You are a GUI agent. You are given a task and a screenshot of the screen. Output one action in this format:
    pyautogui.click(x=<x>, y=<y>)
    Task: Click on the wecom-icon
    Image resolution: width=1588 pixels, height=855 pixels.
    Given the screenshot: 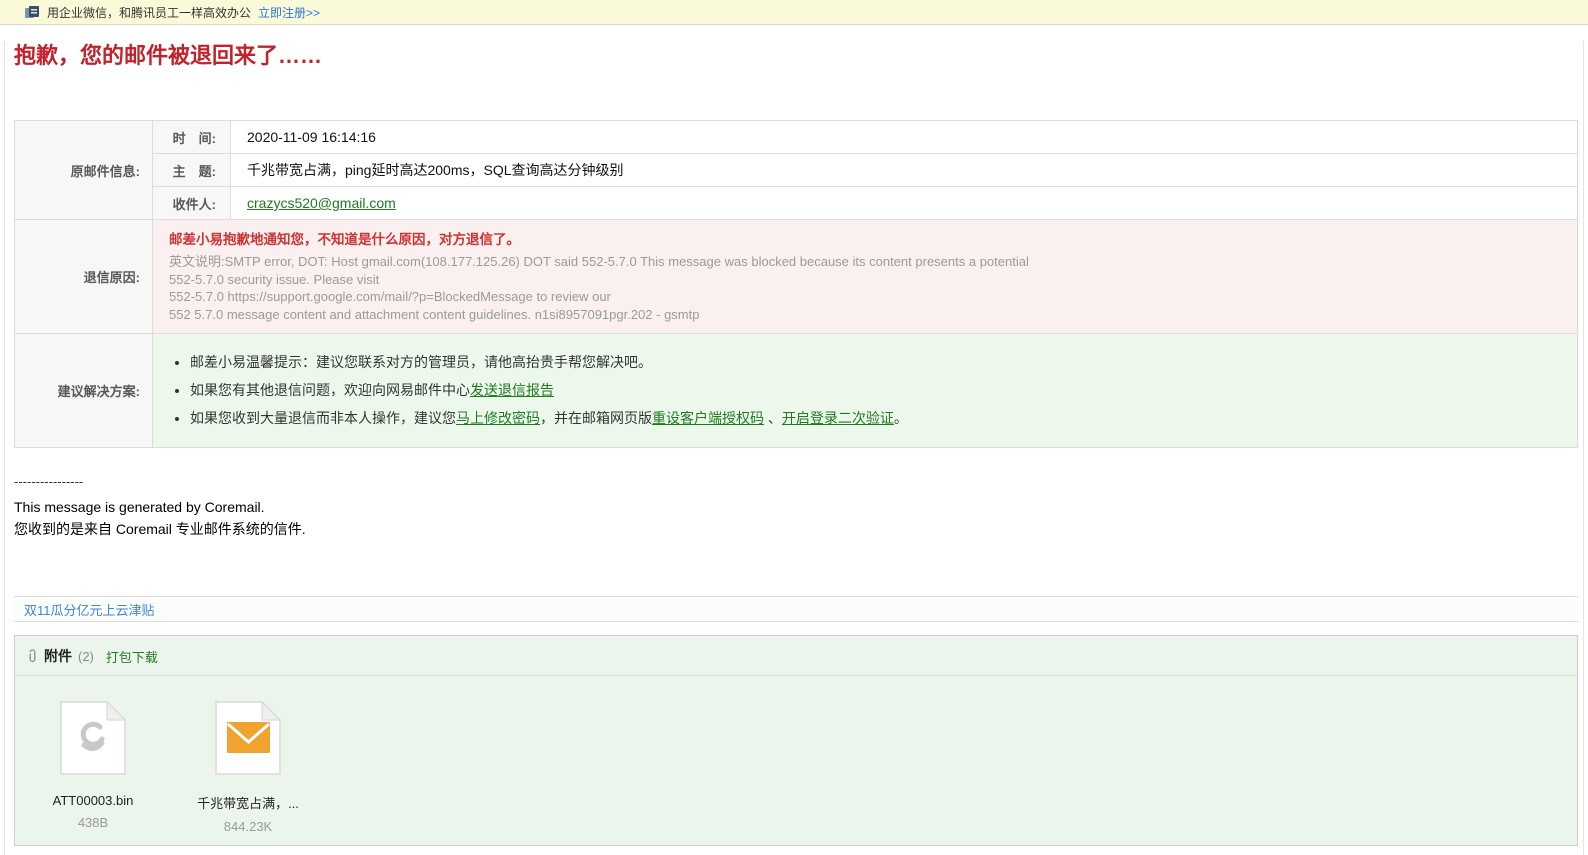 What is the action you would take?
    pyautogui.click(x=32, y=12)
    